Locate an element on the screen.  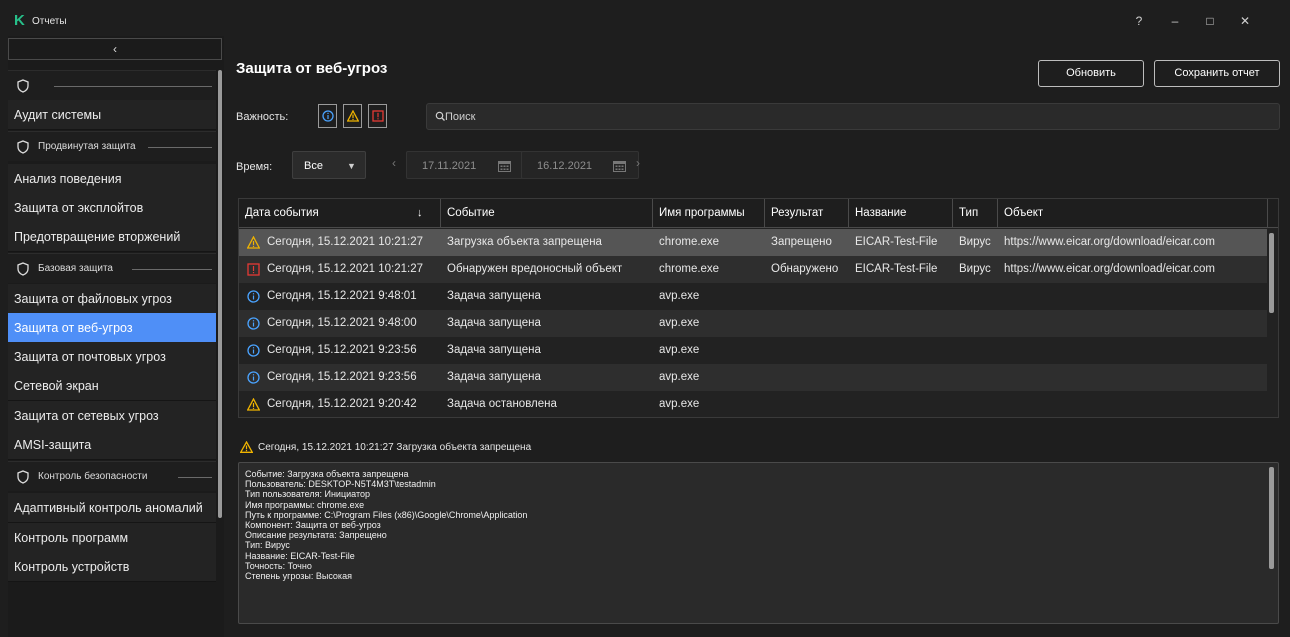
close-button: ✕ is located at coordinates (1245, 21).